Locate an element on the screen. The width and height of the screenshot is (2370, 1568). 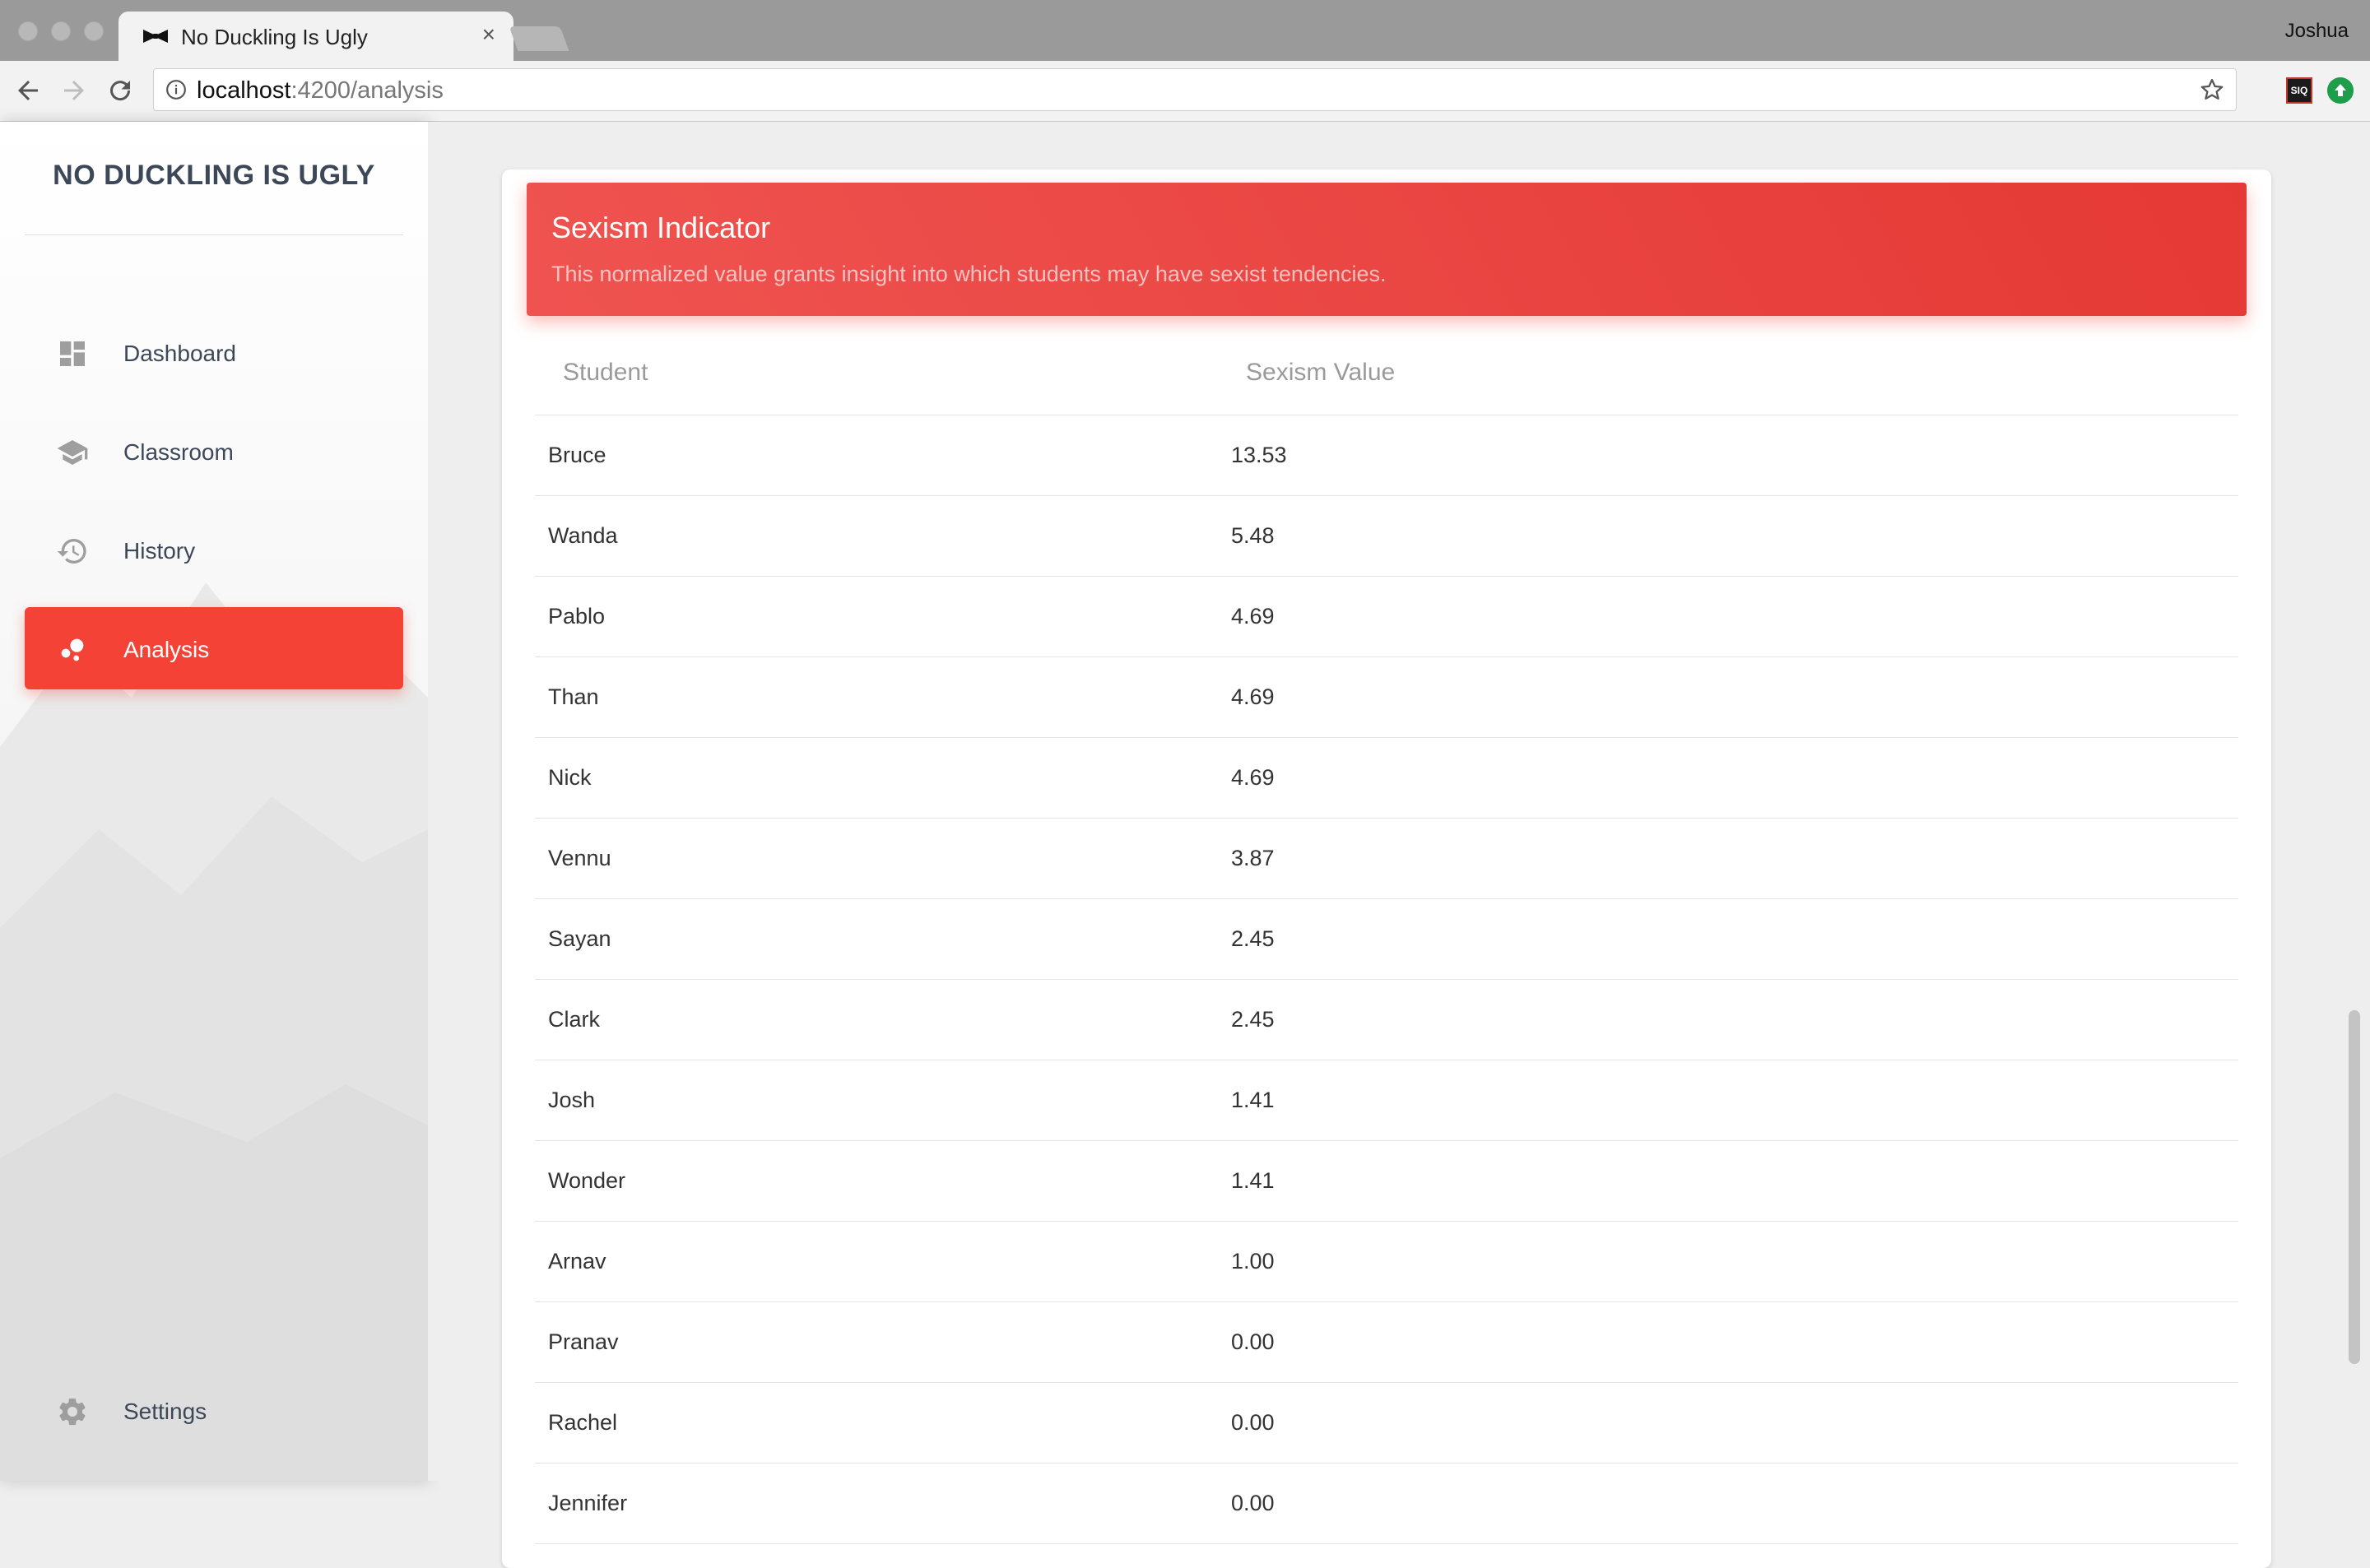
table-row: Rachel 0.00 is located at coordinates (1386, 1423).